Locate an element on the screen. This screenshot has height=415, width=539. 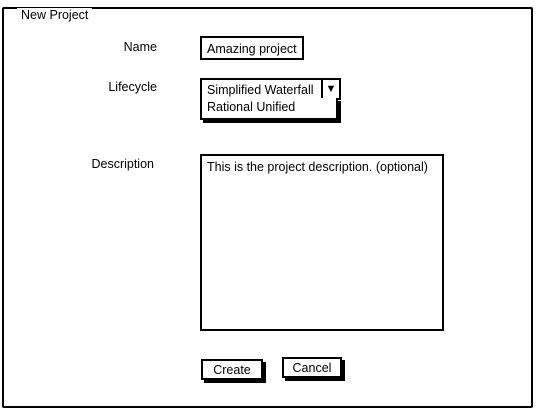
lifecycle-dropdown-list: Rational Unified is located at coordinates (269, 109).